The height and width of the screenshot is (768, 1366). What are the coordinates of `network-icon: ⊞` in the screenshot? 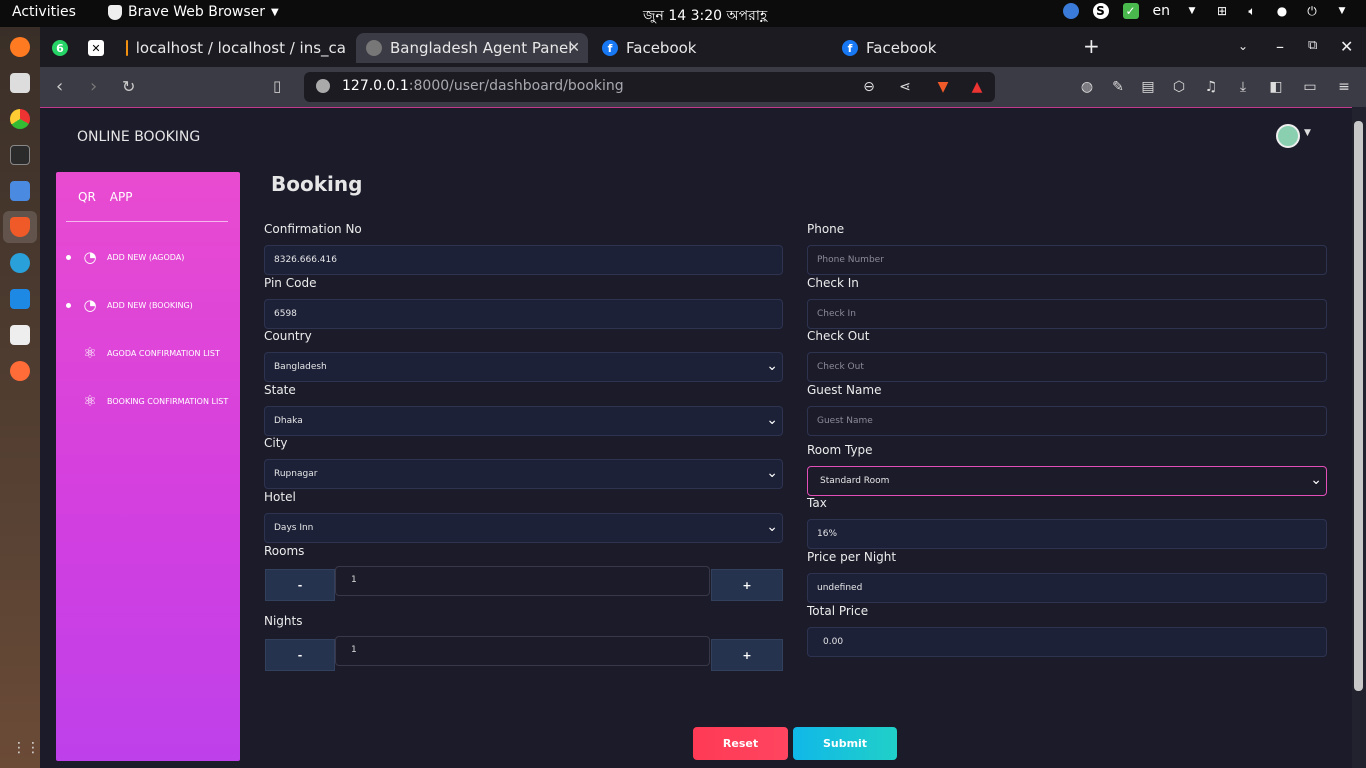 It's located at (1222, 11).